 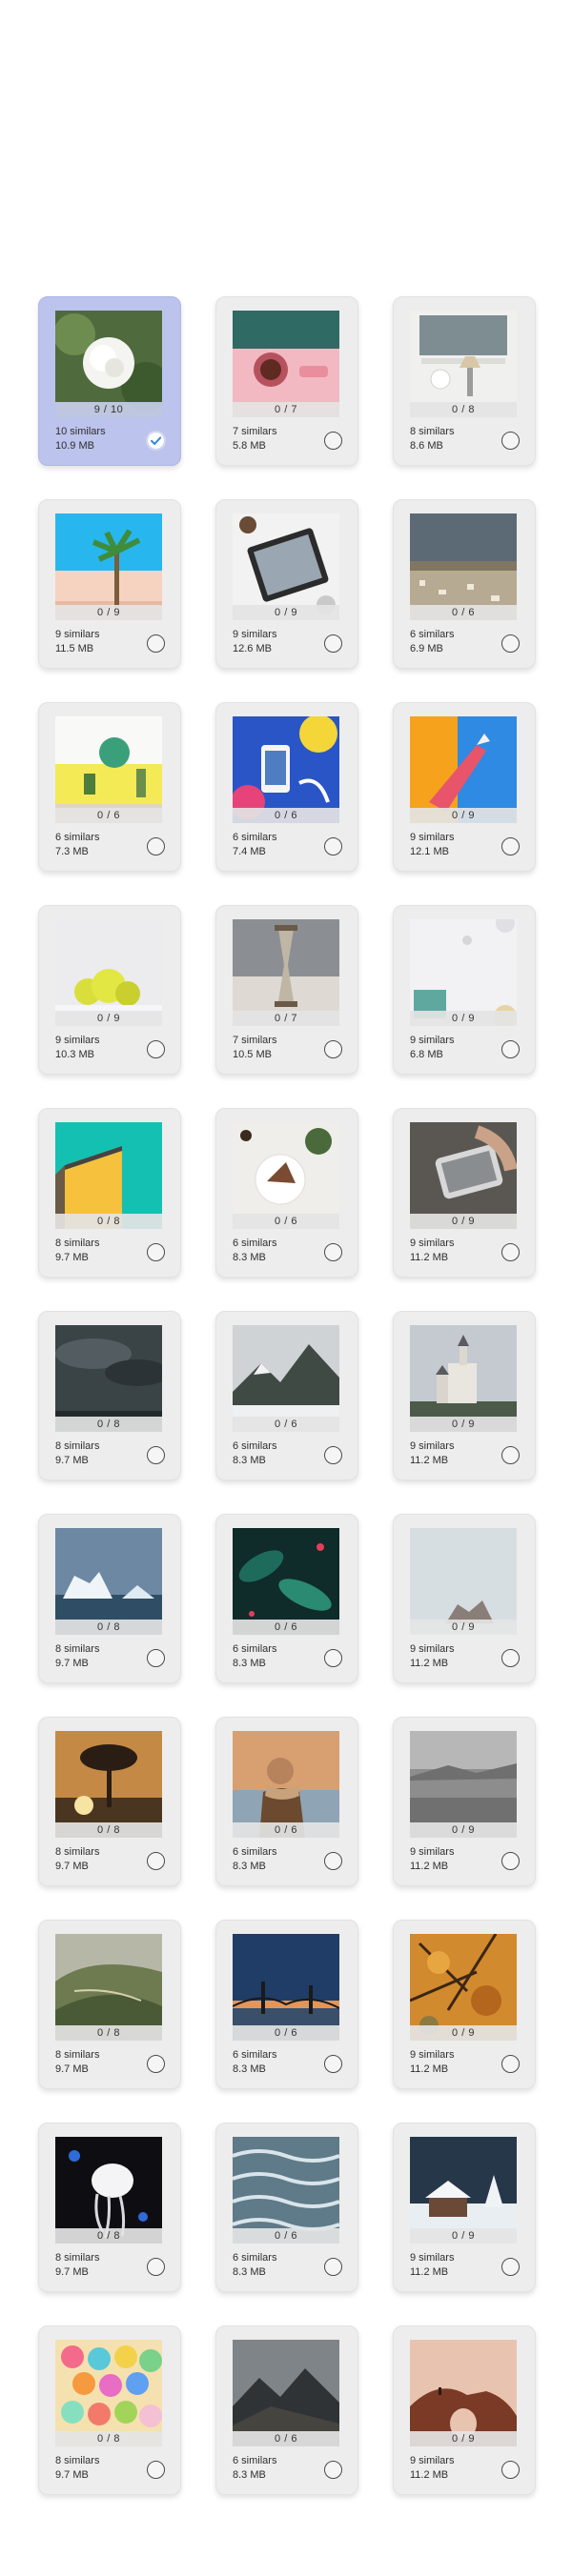 What do you see at coordinates (432, 439) in the screenshot?
I see `group-info: 8 similars 8.6 MB` at bounding box center [432, 439].